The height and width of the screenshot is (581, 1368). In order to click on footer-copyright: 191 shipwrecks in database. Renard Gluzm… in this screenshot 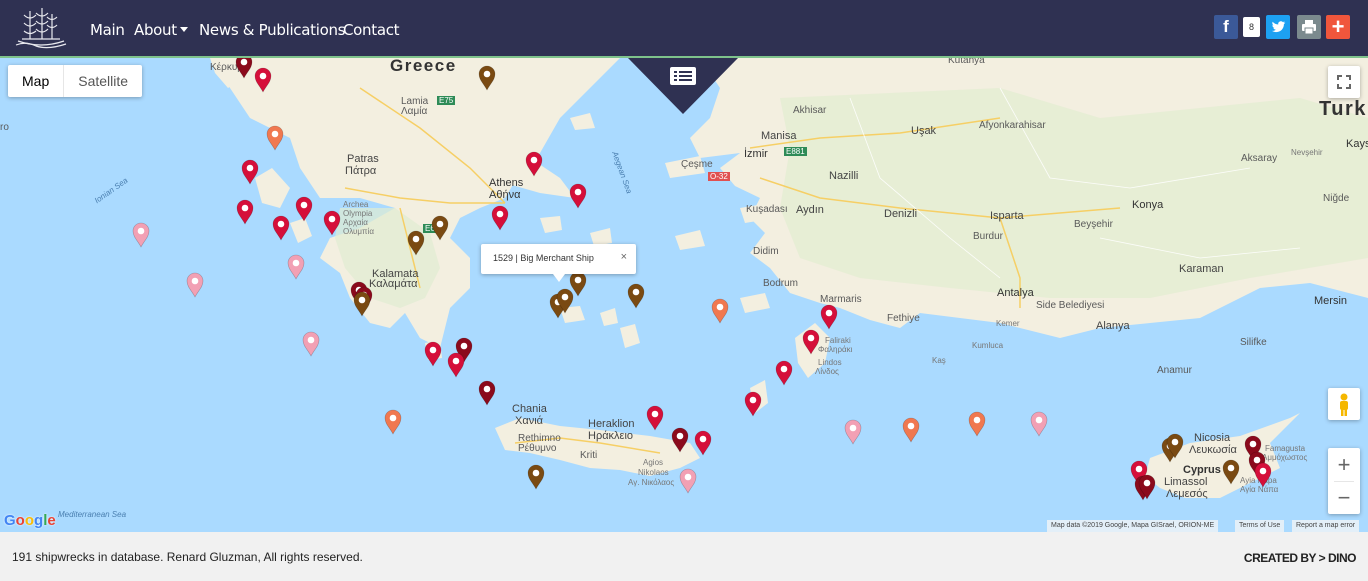, I will do `click(187, 557)`.